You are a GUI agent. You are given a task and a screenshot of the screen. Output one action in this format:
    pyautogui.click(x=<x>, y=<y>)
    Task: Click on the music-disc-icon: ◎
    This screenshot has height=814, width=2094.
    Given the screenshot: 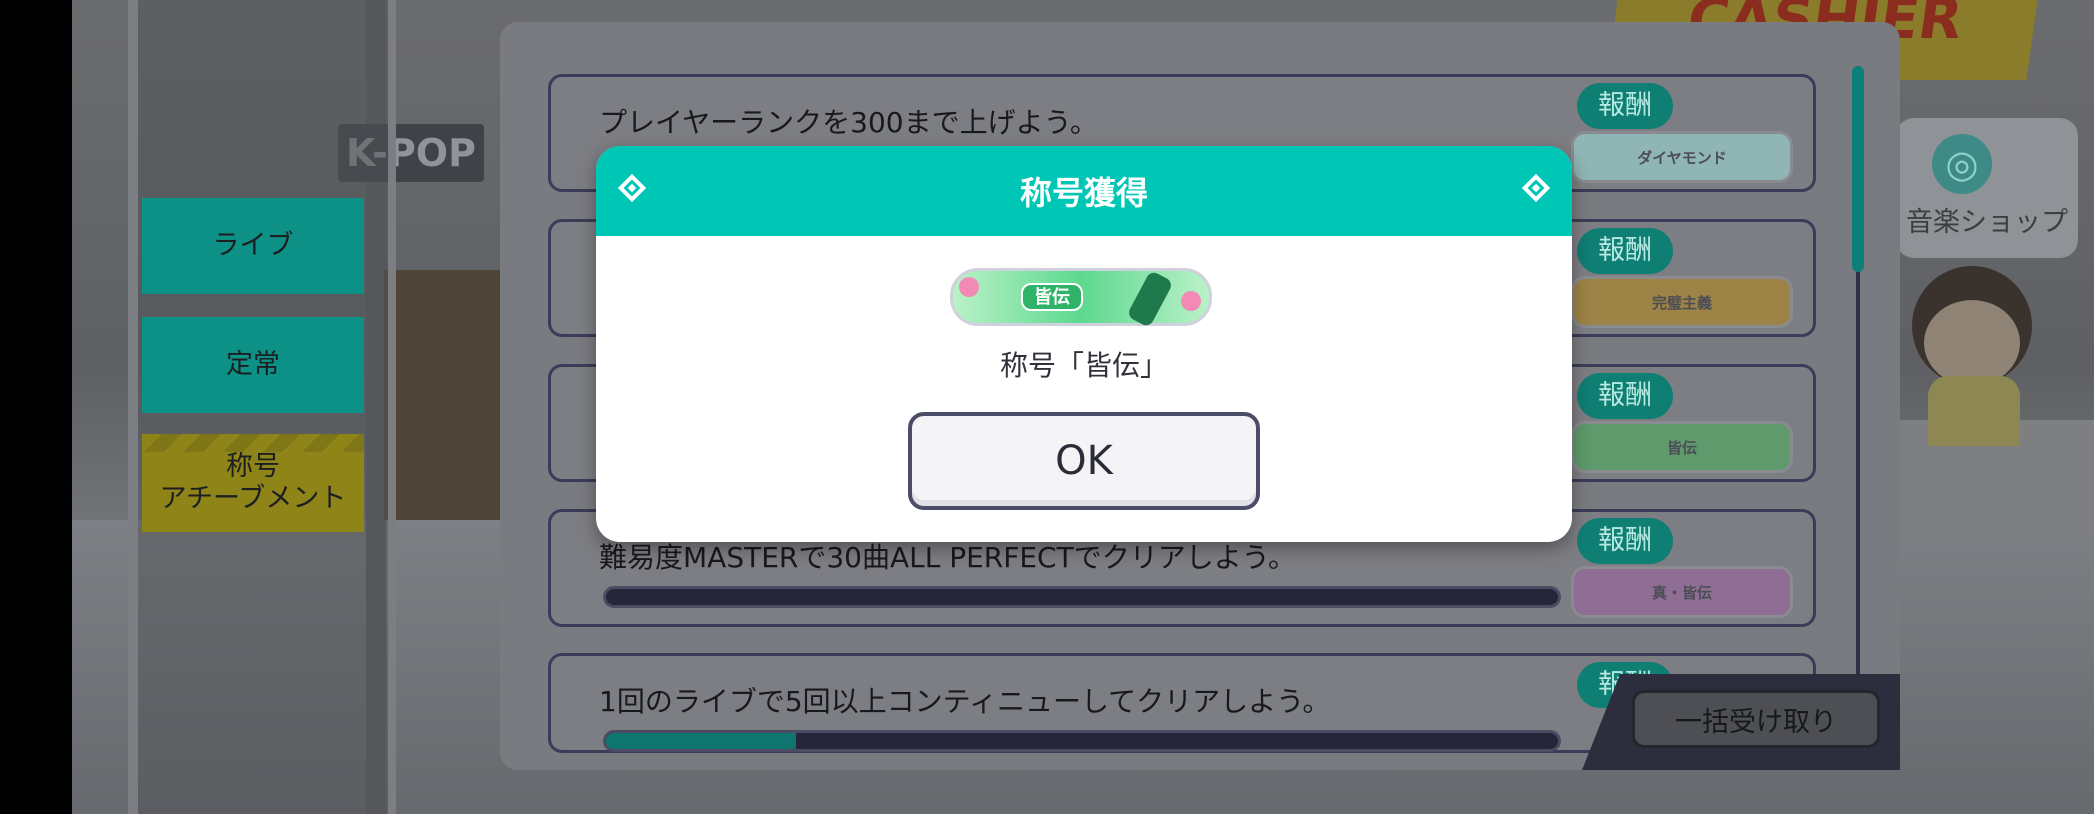 What is the action you would take?
    pyautogui.click(x=1962, y=164)
    